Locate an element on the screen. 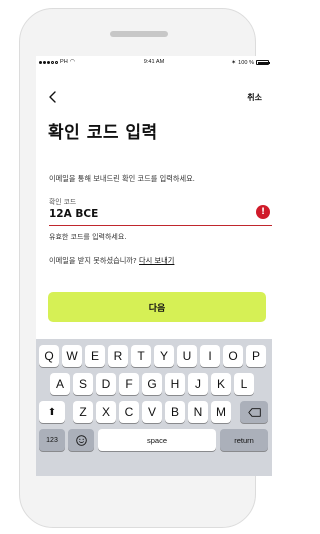  shift-icon: ⬆ is located at coordinates (52, 412).